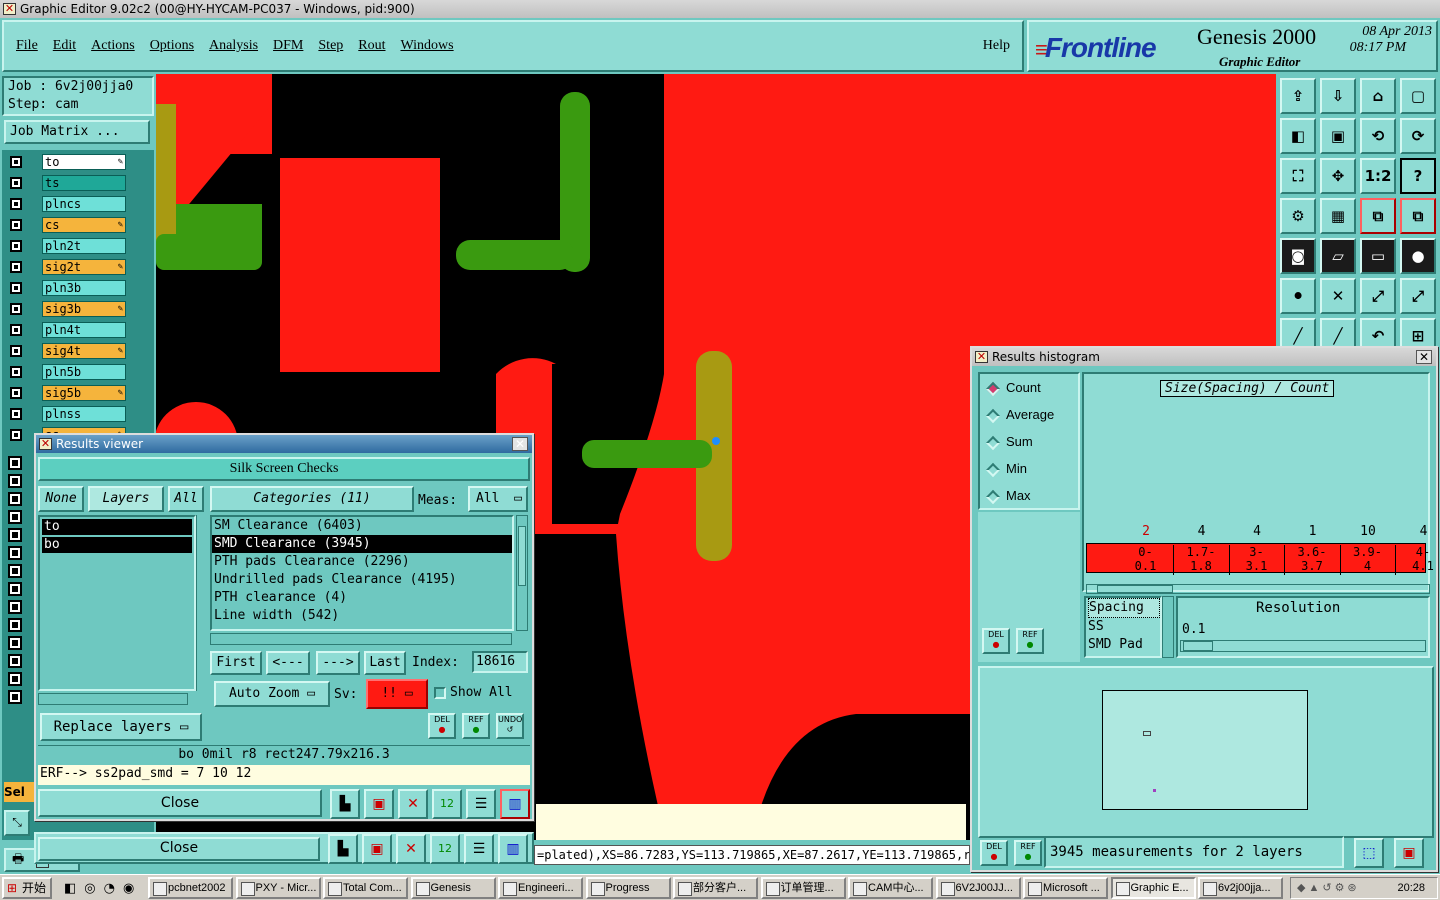 Image resolution: width=1440 pixels, height=900 pixels. I want to click on layer-row: plnss, so click(67, 414).